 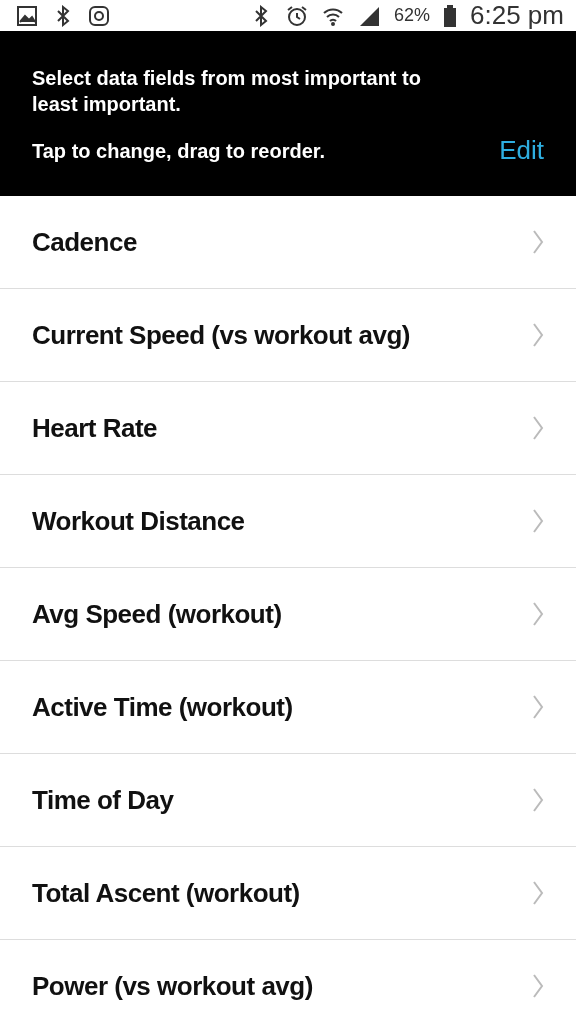 I want to click on field-label: Current Speed (vs workout avg), so click(x=221, y=335).